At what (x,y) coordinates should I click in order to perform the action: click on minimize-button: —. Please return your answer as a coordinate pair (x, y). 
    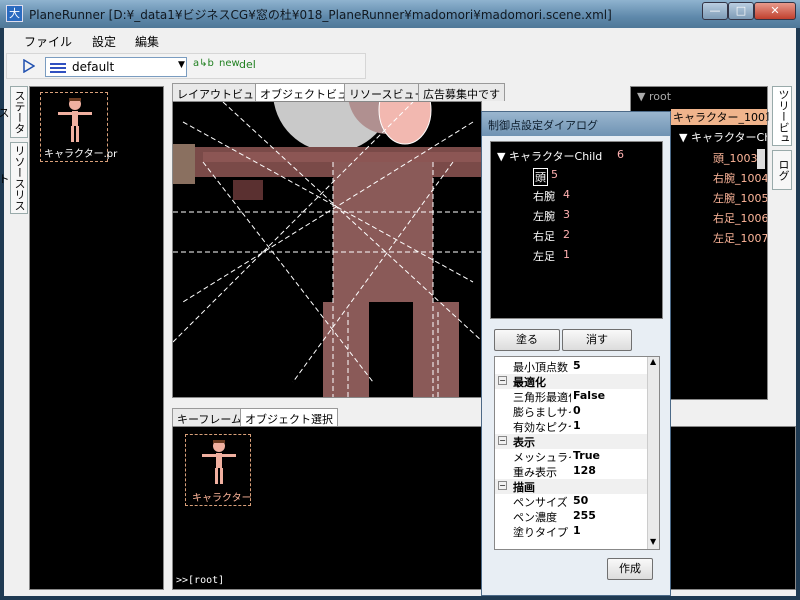
    Looking at the image, I should click on (715, 11).